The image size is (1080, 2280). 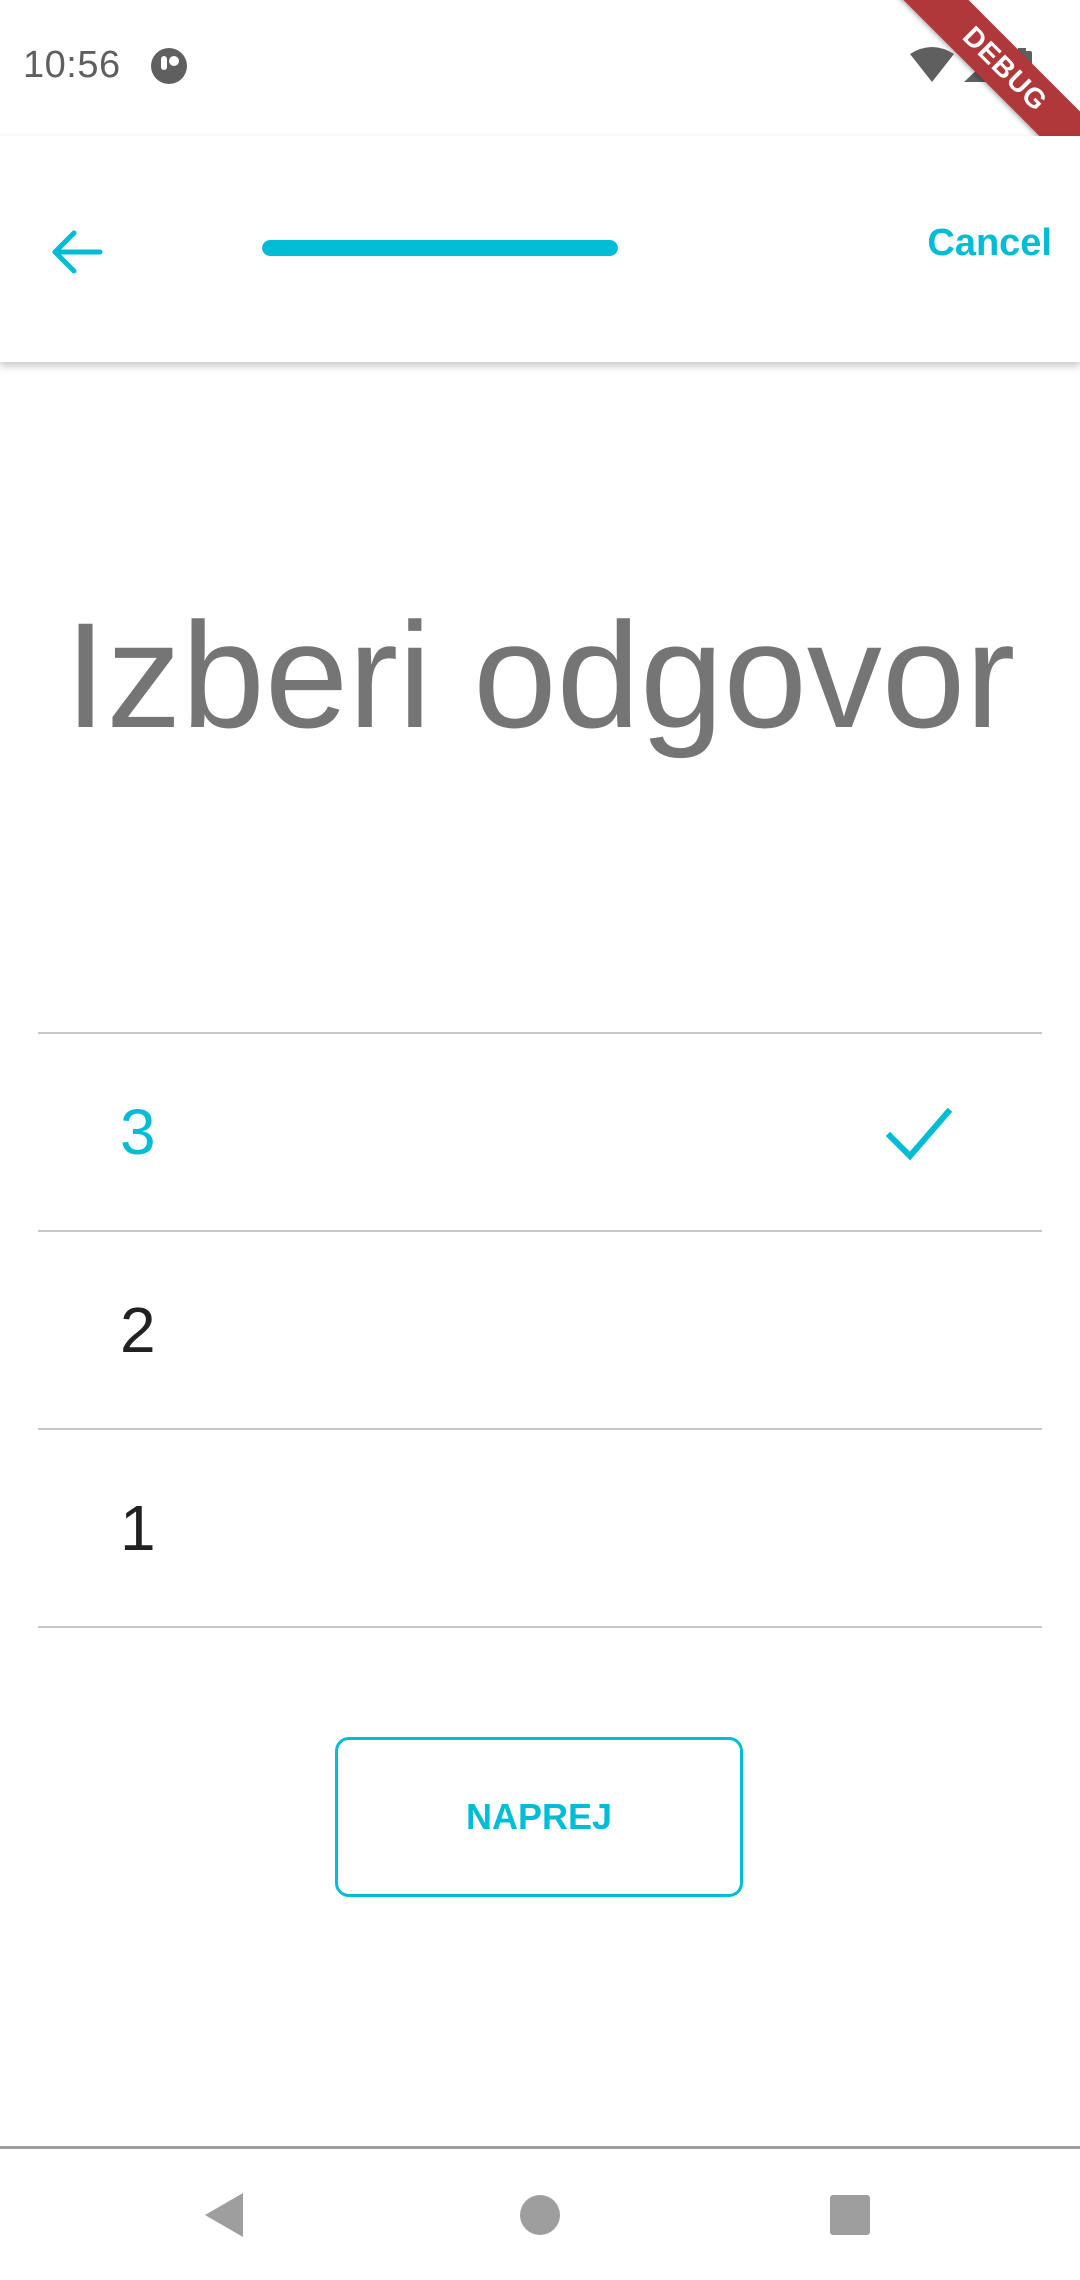 I want to click on nav-recents-icon, so click(x=850, y=2215).